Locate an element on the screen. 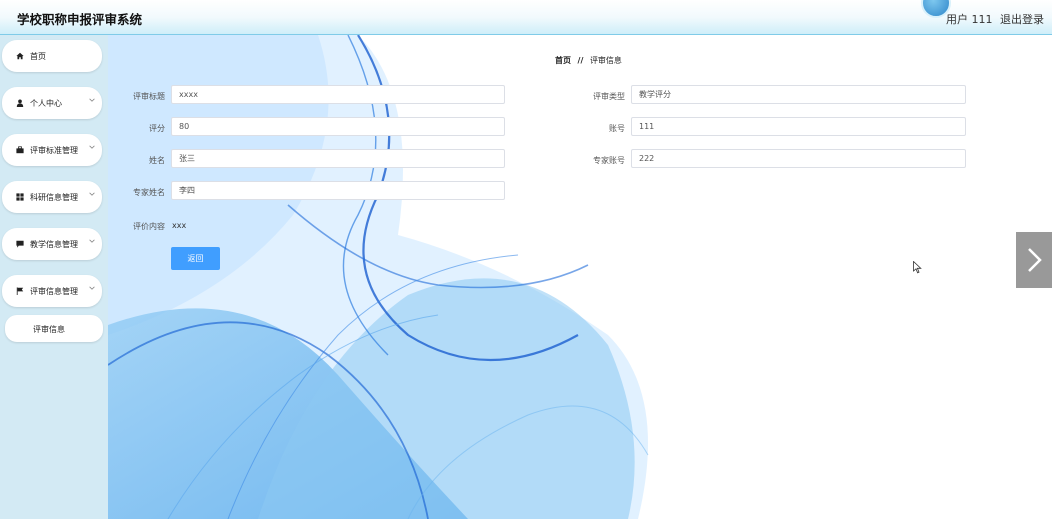 Image resolution: width=1052 pixels, height=519 pixels. next-arrow-button is located at coordinates (1034, 260).